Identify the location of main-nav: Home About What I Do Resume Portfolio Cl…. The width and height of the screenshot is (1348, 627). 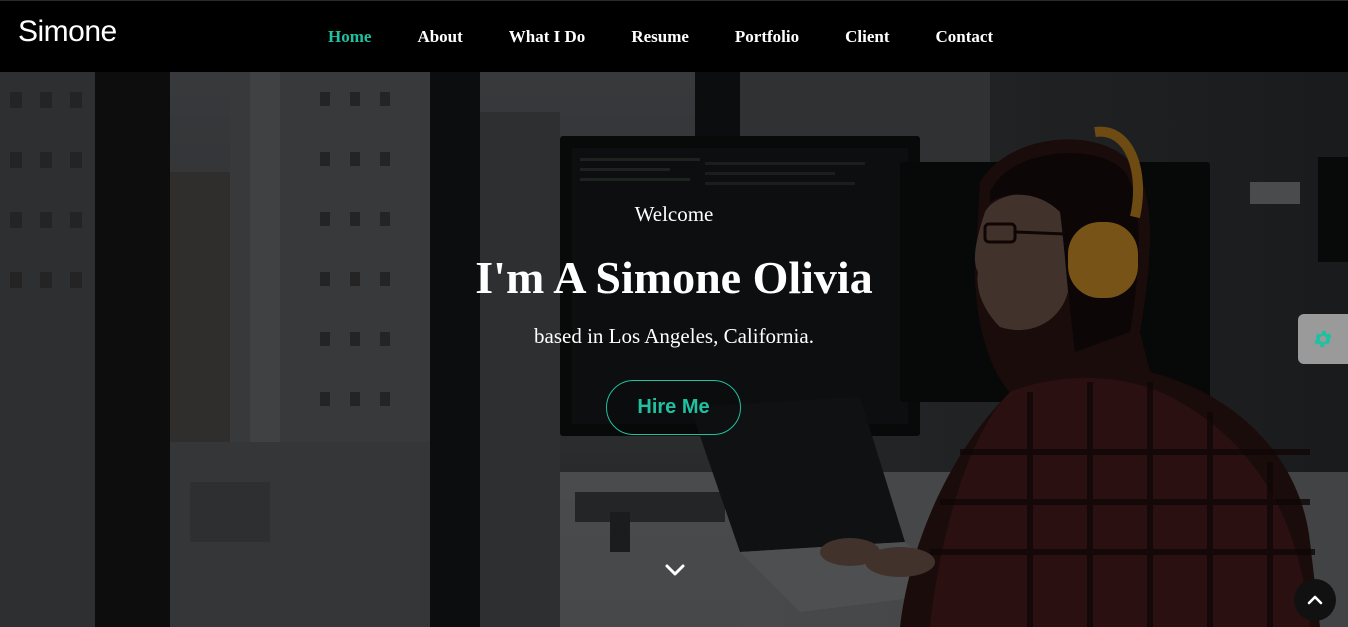
(660, 37).